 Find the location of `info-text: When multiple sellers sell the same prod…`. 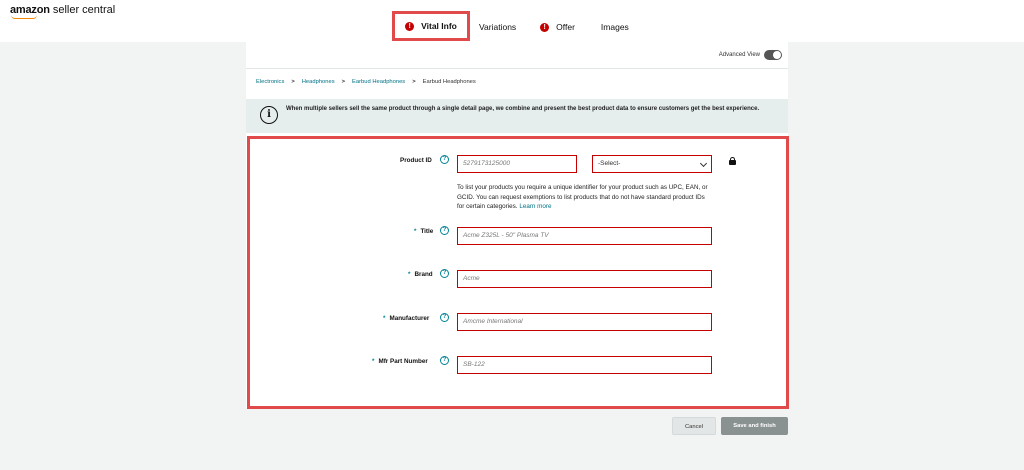

info-text: When multiple sellers sell the same prod… is located at coordinates (523, 109).